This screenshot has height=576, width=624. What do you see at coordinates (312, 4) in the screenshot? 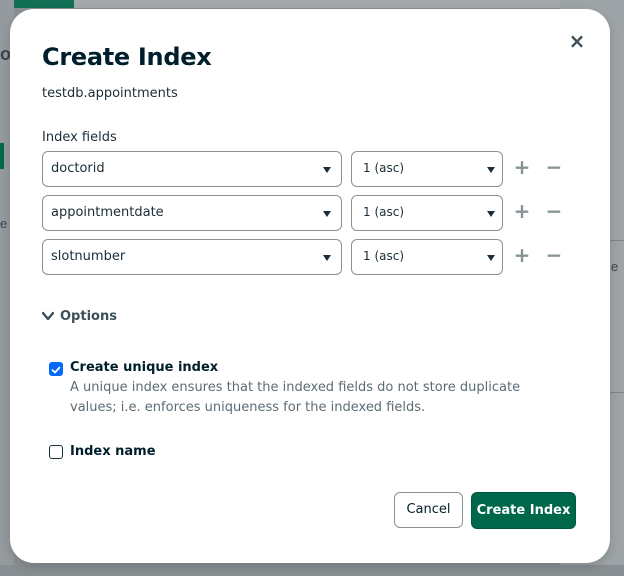
I see `backdrop-top-strip` at bounding box center [312, 4].